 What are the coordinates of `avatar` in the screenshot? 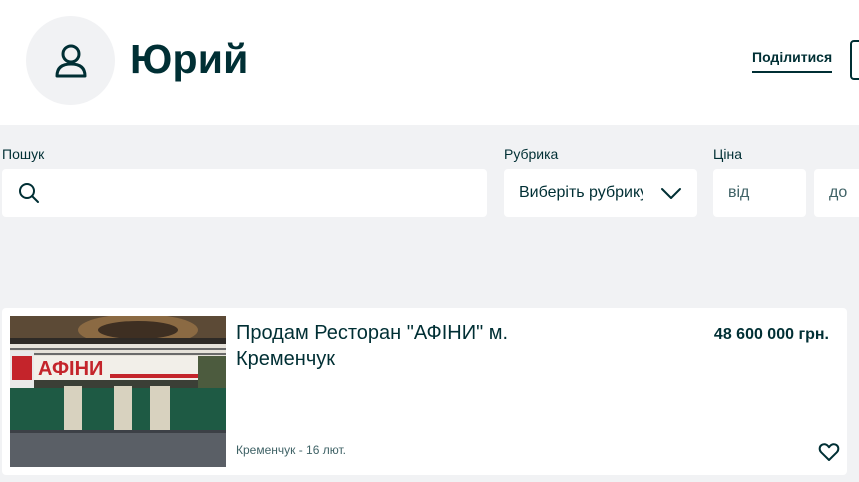 It's located at (70, 60).